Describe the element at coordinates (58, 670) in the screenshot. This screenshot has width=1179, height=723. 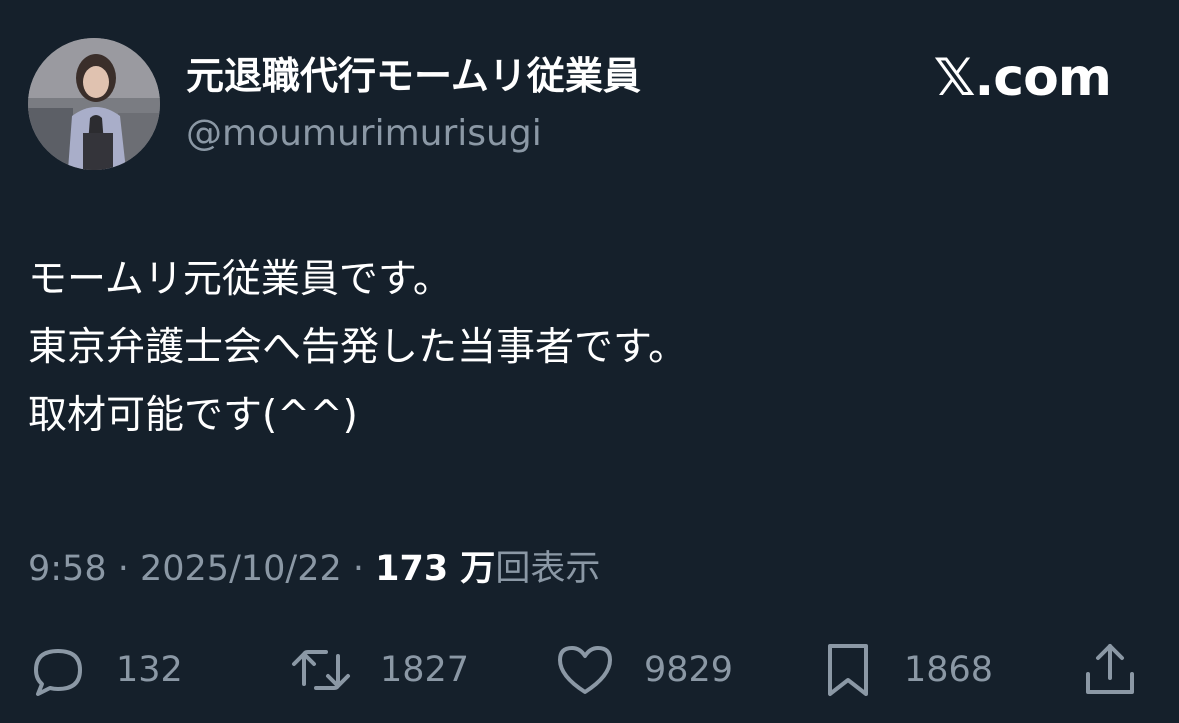
I see `reply-icon` at that location.